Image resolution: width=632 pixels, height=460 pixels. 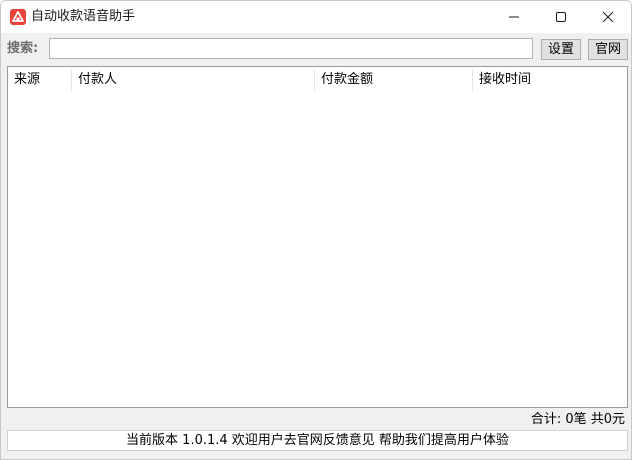 I want to click on minimize-button, so click(x=514, y=17).